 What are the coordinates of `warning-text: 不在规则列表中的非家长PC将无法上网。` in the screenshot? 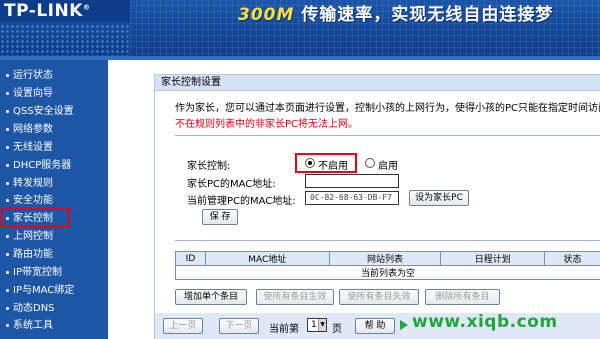 It's located at (267, 124).